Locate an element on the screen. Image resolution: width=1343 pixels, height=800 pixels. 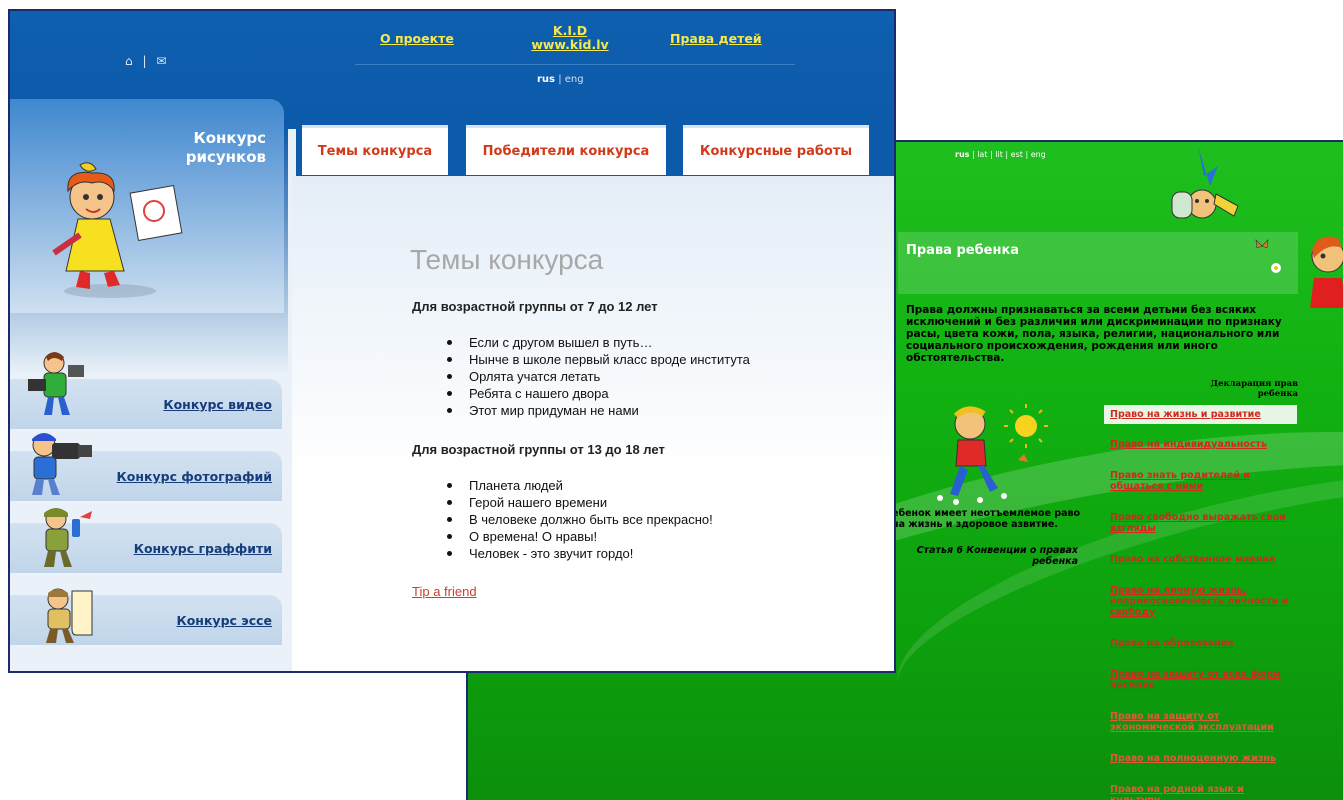
right-link: Право знать родителей и общаться с ними is located at coordinates (1200, 481).